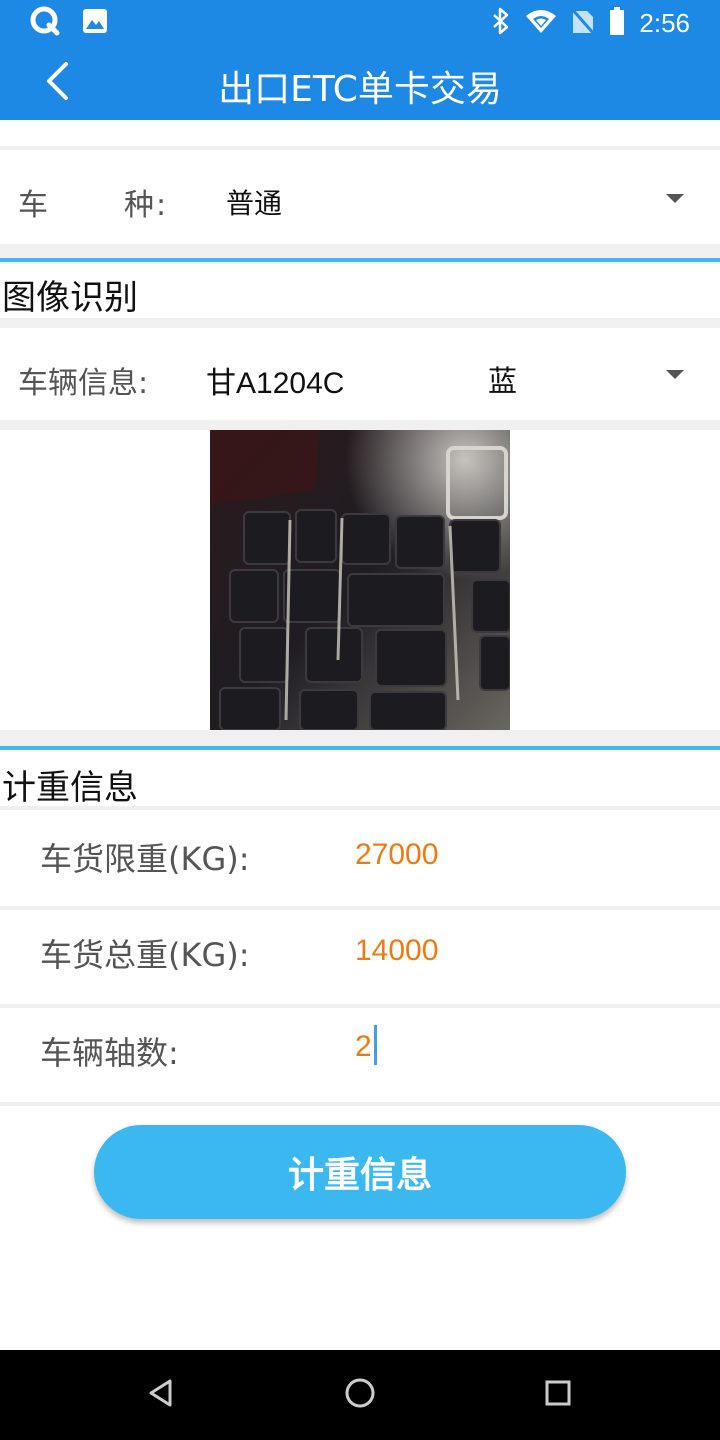 The image size is (720, 1440). What do you see at coordinates (360, 374) in the screenshot?
I see `vehicle-info-select: 车辆信息: 甘A1204C 蓝` at bounding box center [360, 374].